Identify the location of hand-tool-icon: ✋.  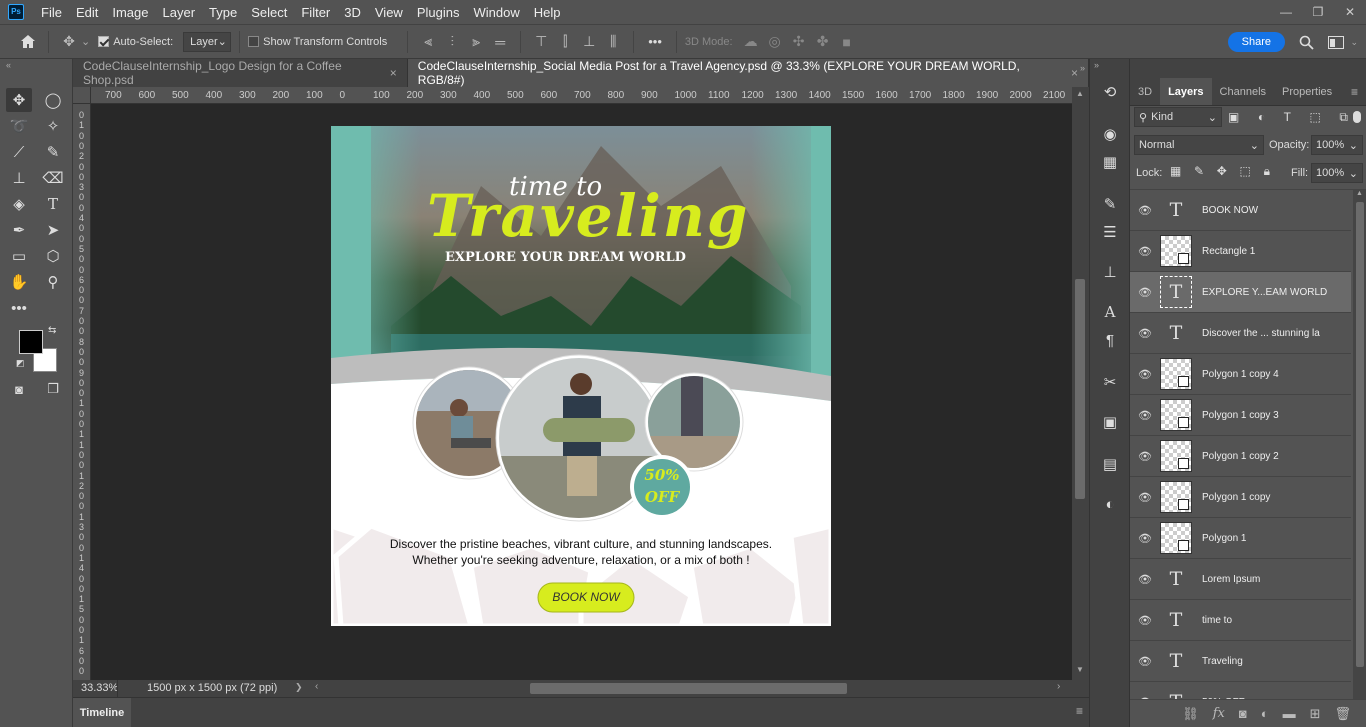
(19, 282).